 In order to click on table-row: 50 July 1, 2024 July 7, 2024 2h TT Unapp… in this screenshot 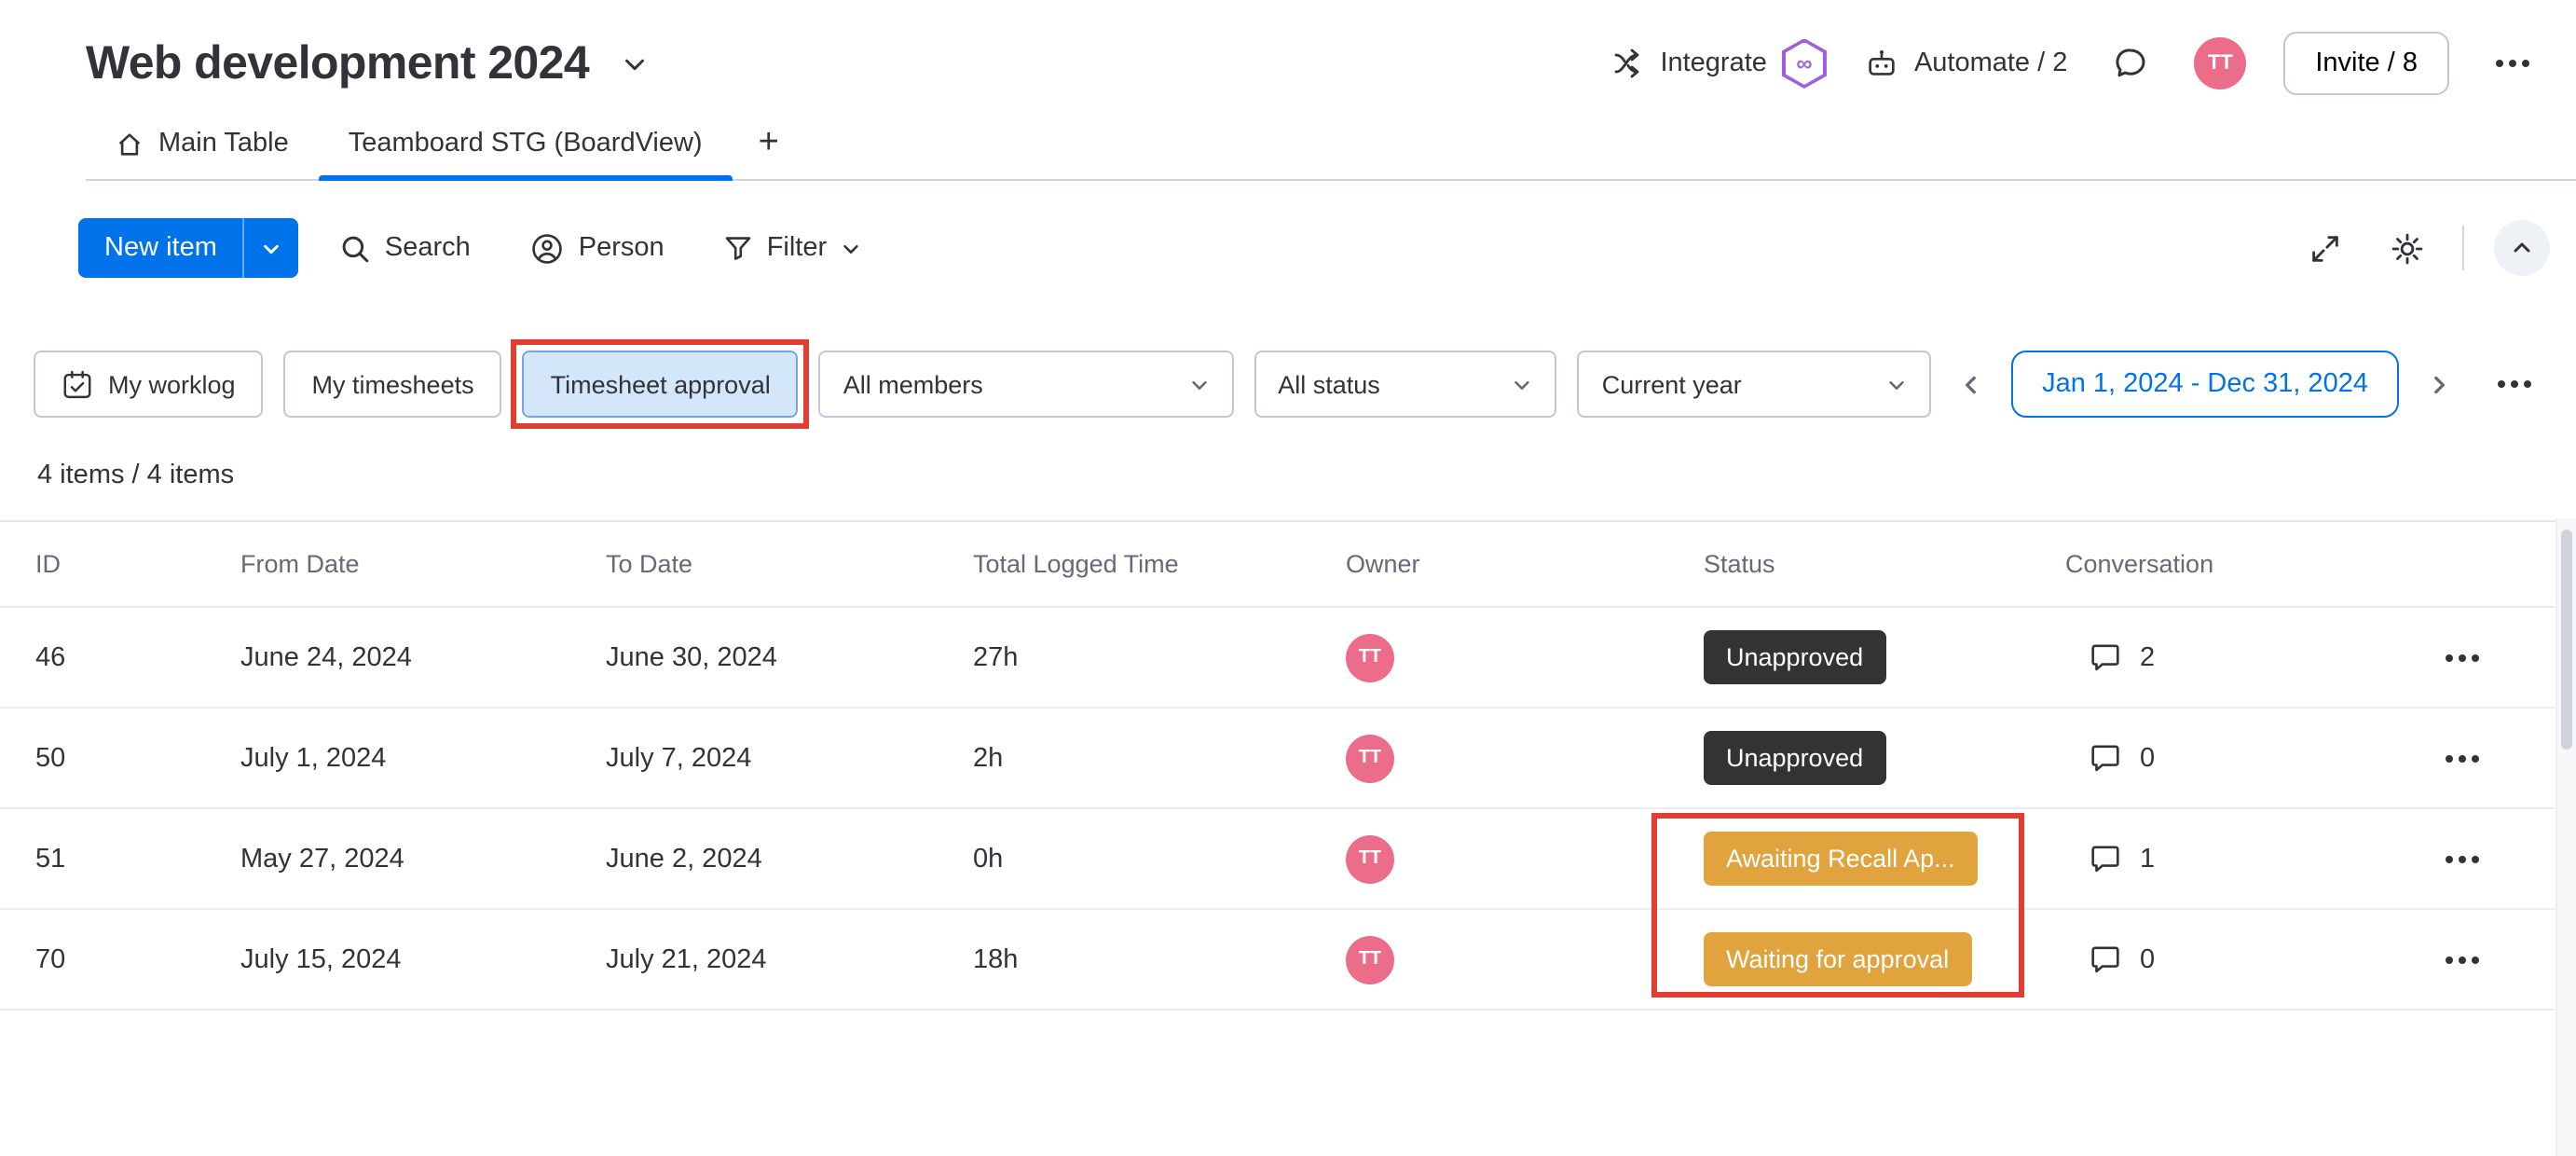, I will do `click(1288, 759)`.